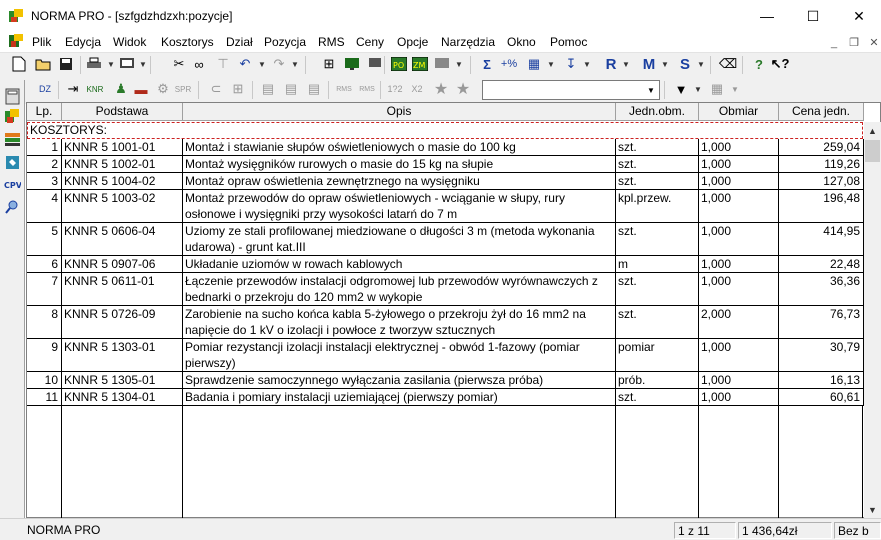 This screenshot has height=540, width=881. What do you see at coordinates (872, 320) in the screenshot?
I see `vertical-scrollbar: ▲ ▼` at bounding box center [872, 320].